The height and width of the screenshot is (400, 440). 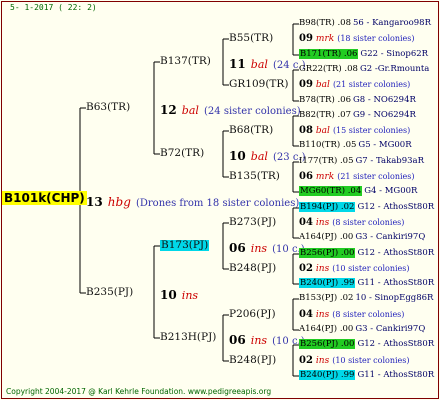 What do you see at coordinates (109, 292) in the screenshot?
I see `gen1-label-1: B235(PJ)` at bounding box center [109, 292].